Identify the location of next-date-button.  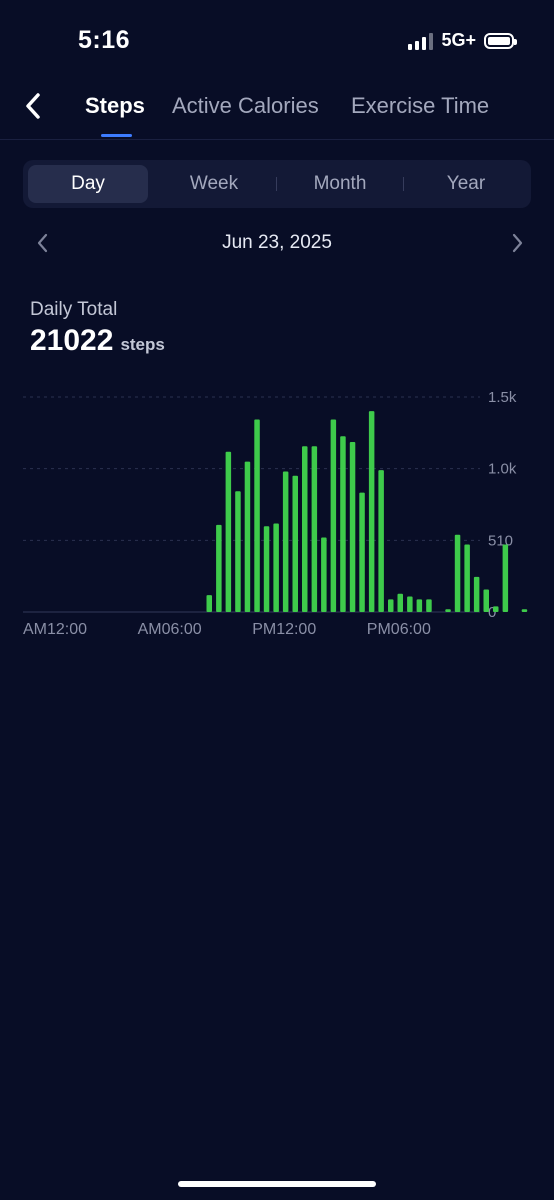
(518, 243).